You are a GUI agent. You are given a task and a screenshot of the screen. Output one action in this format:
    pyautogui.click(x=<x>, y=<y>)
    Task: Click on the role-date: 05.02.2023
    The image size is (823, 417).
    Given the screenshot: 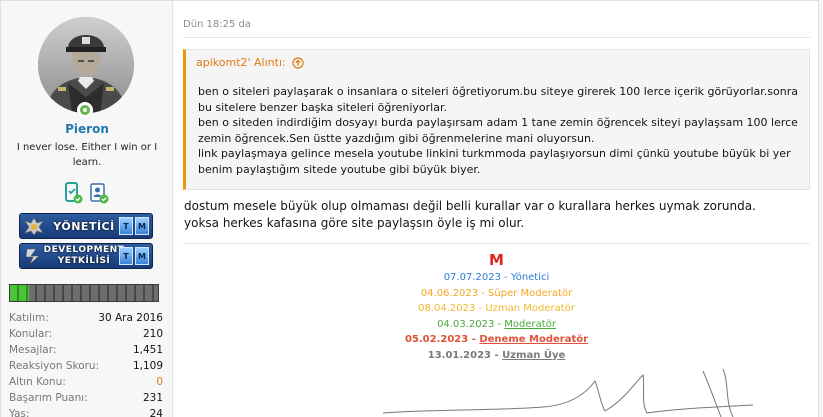 What is the action you would take?
    pyautogui.click(x=436, y=339)
    